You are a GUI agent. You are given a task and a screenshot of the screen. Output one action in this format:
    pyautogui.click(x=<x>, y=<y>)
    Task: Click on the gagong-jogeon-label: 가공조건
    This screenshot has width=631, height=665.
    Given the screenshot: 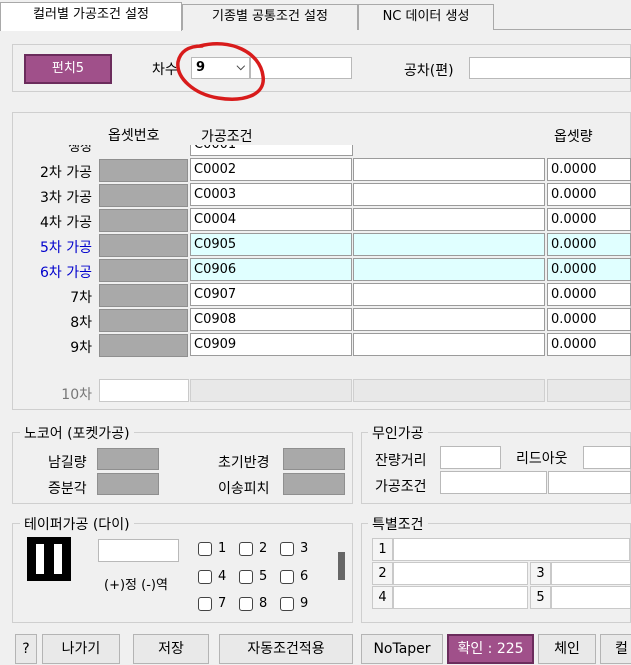 What is the action you would take?
    pyautogui.click(x=401, y=487)
    